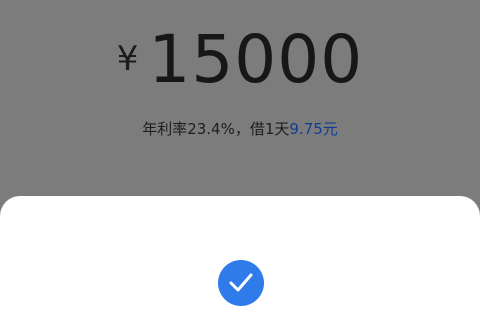 The height and width of the screenshot is (326, 480). I want to click on annual-rate-text: 年利率23.4%，借1天, so click(216, 129).